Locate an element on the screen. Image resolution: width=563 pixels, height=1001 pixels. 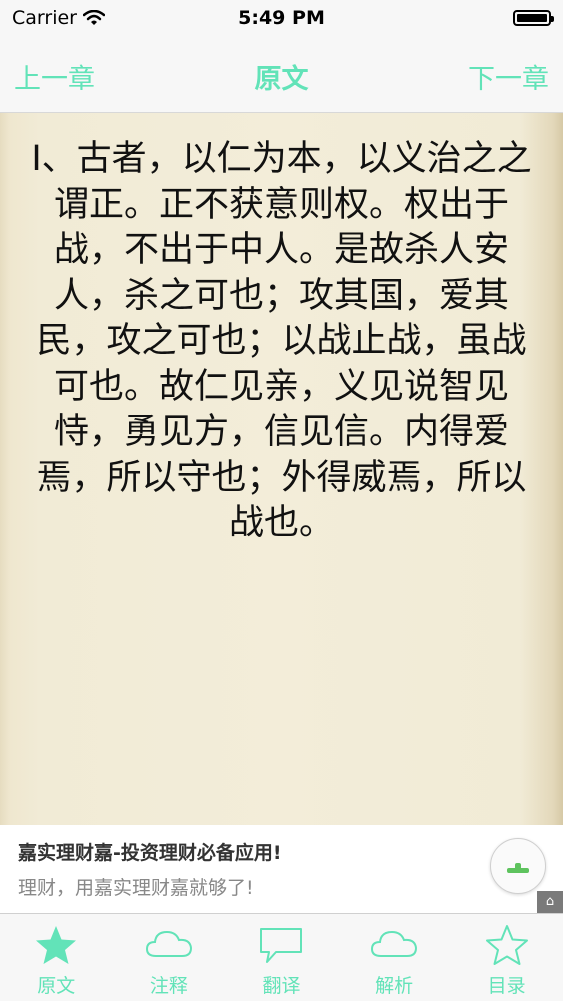
tab-notes: 注释 is located at coordinates (169, 957).